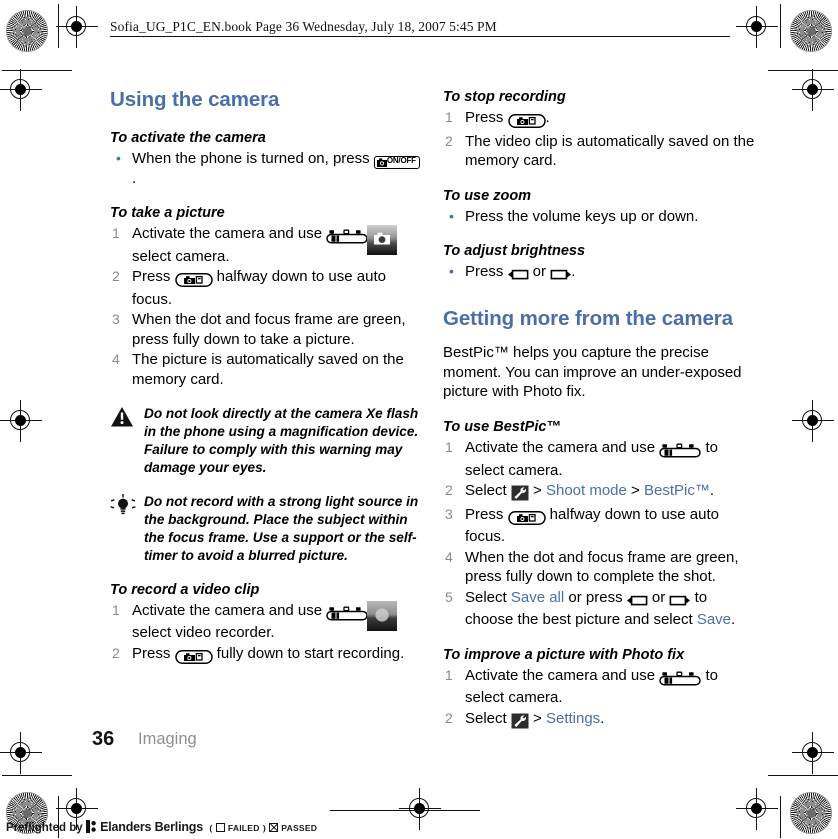 The height and width of the screenshot is (839, 838). I want to click on failed-checkbox, so click(220, 827).